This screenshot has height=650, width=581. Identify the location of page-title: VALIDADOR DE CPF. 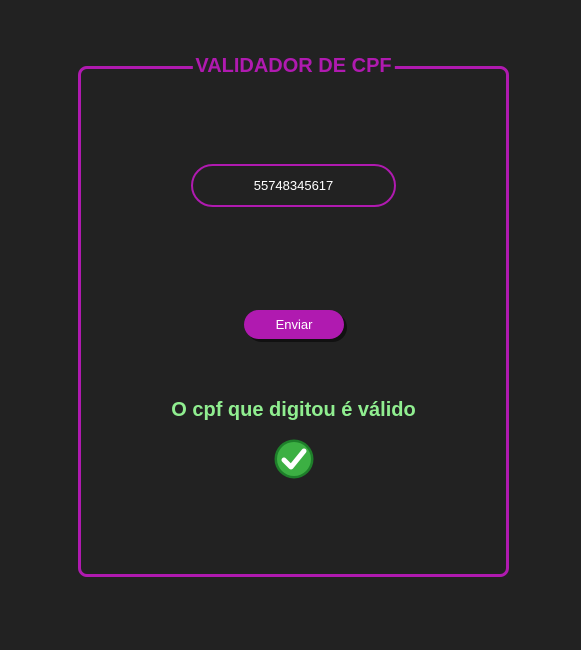
(293, 66).